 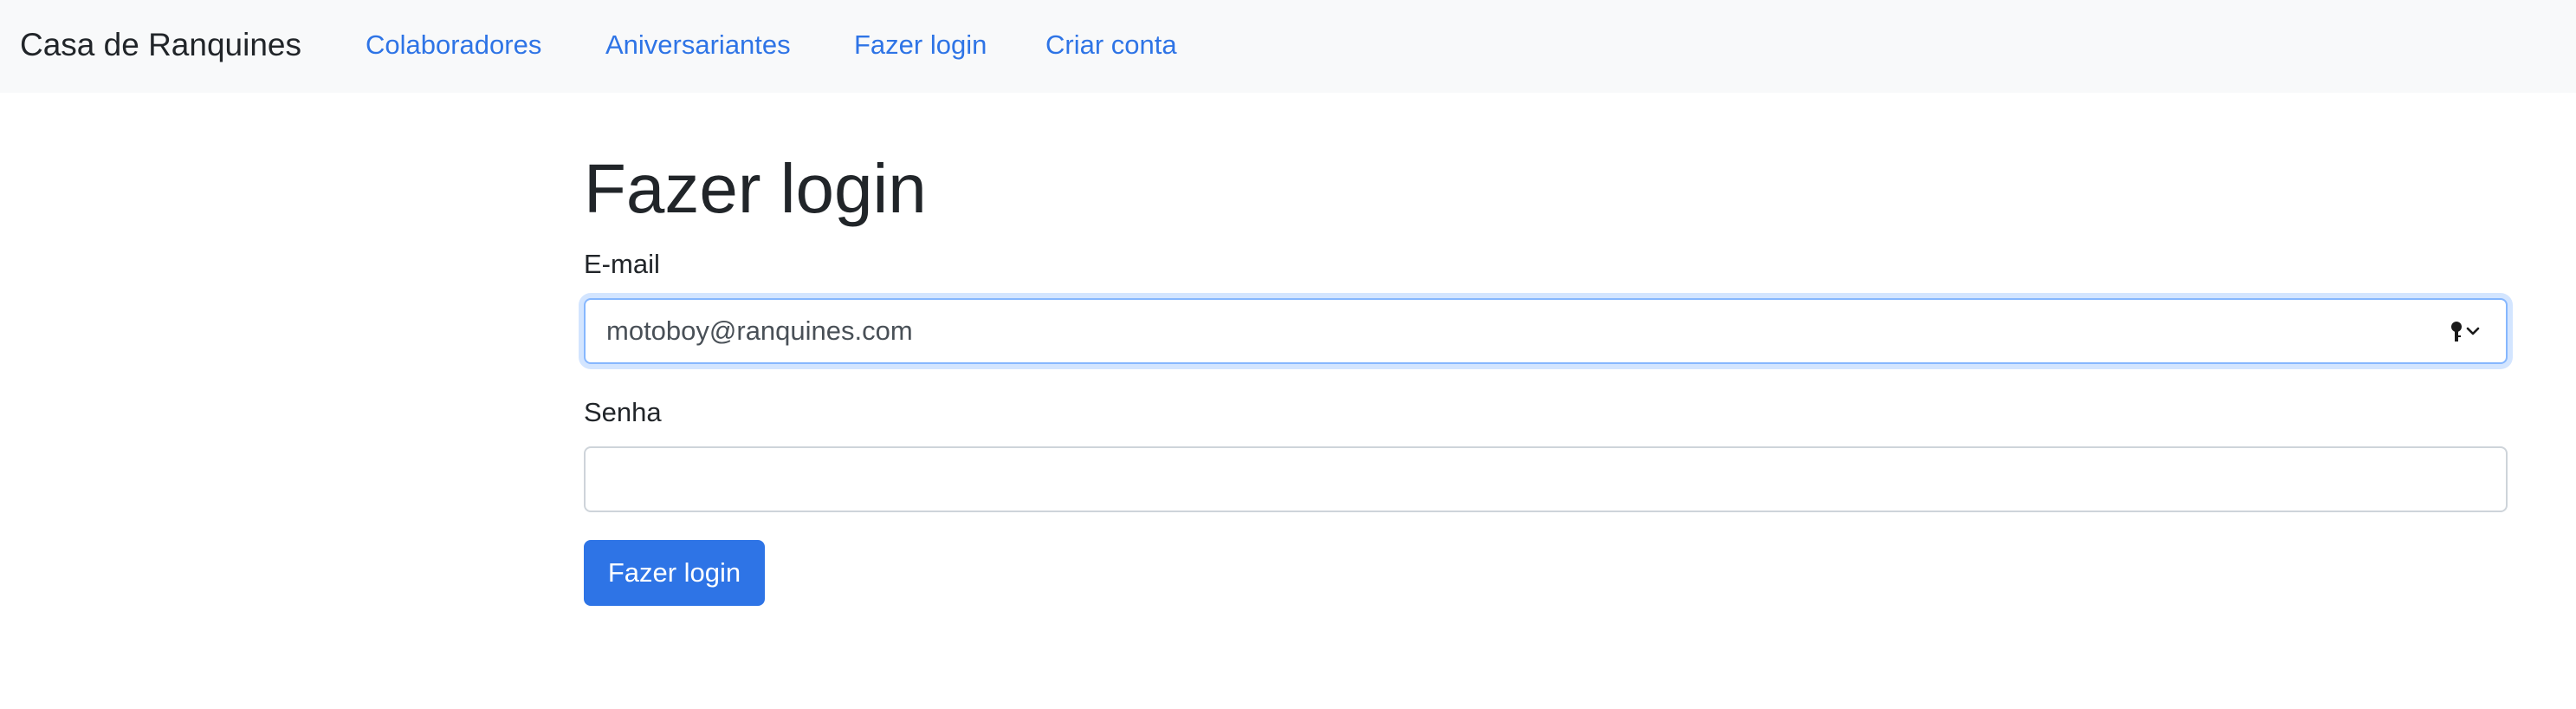 I want to click on nav-link-aniversariantes: Aniversariantes, so click(x=698, y=45).